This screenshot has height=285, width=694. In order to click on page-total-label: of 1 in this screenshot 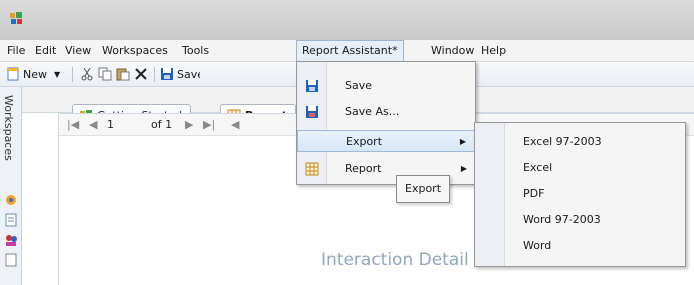, I will do `click(162, 124)`.